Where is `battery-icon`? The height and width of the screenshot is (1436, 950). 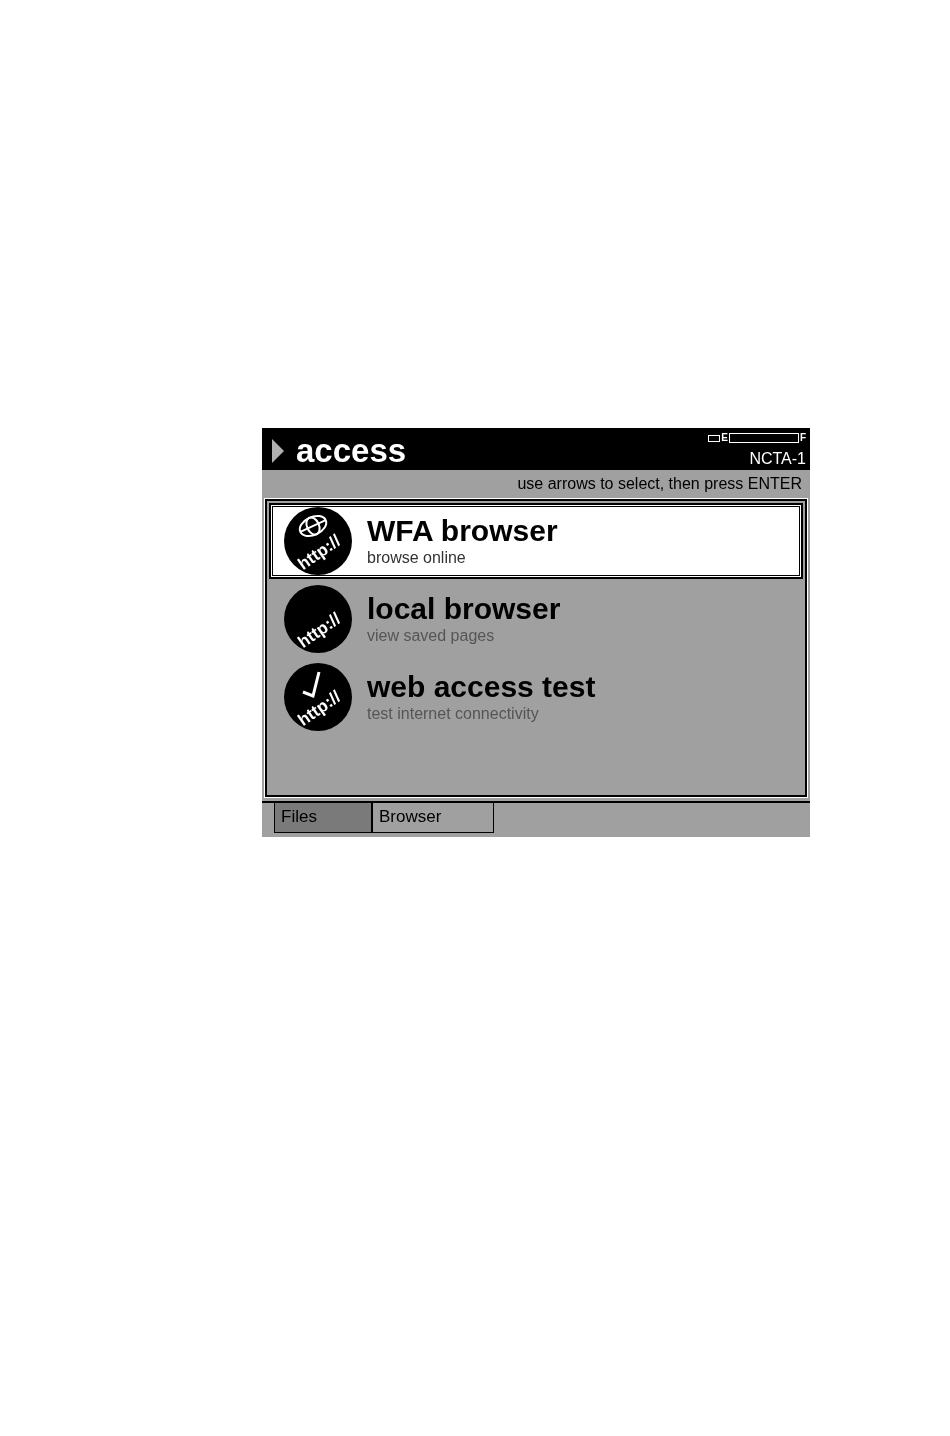
battery-icon is located at coordinates (714, 438).